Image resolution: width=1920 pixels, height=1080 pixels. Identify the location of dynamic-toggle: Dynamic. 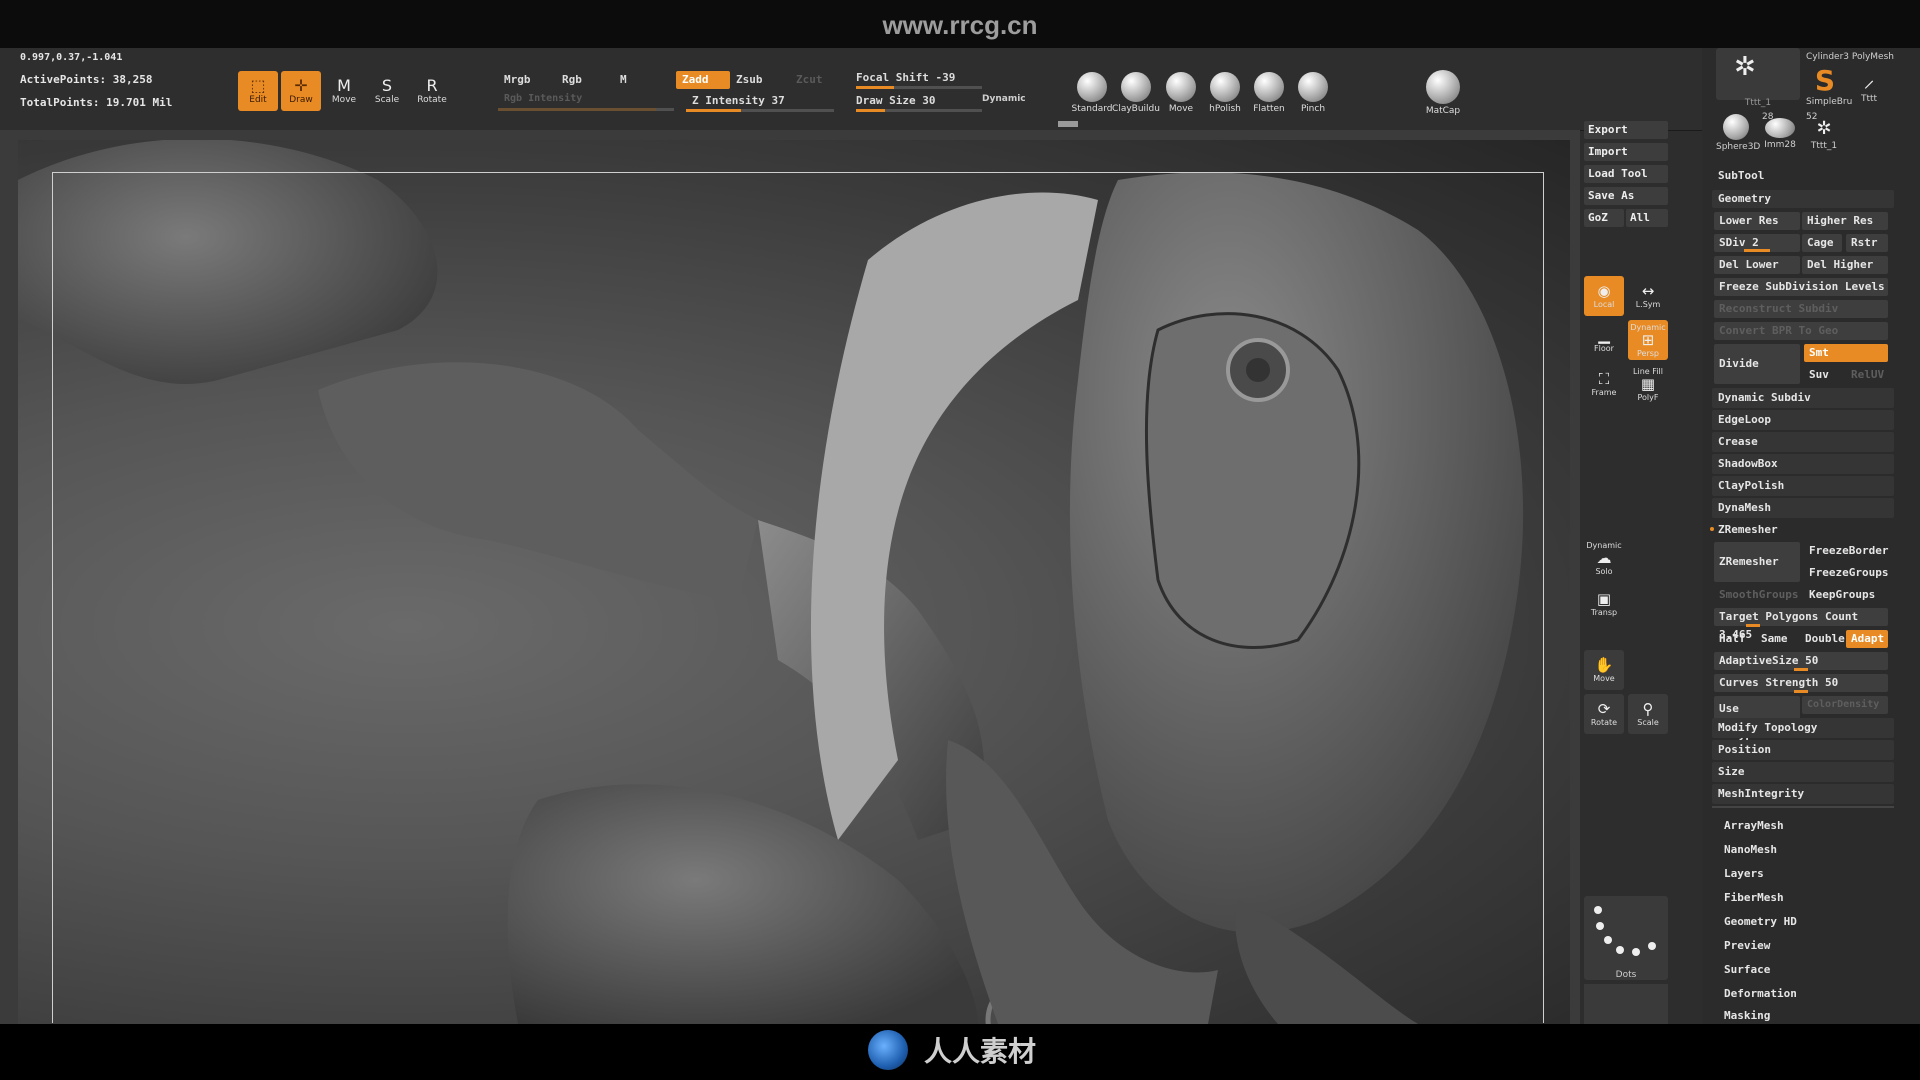
(1004, 99).